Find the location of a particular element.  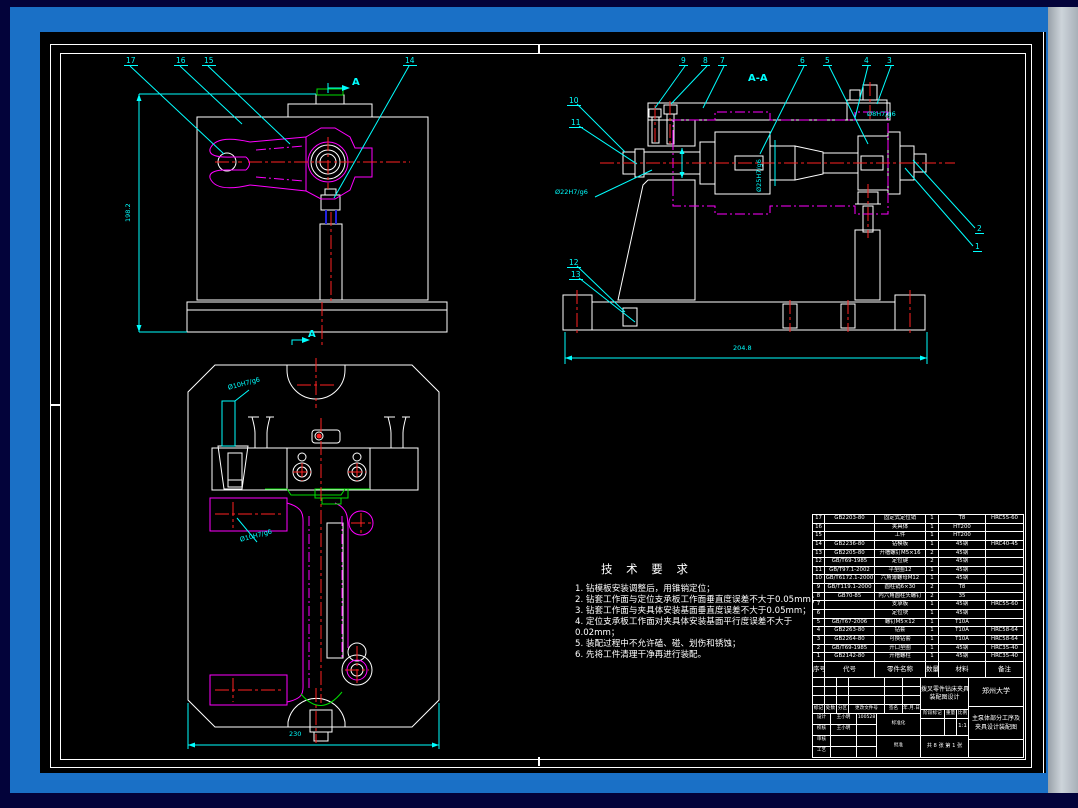

part-material: T10A is located at coordinates (962, 640).